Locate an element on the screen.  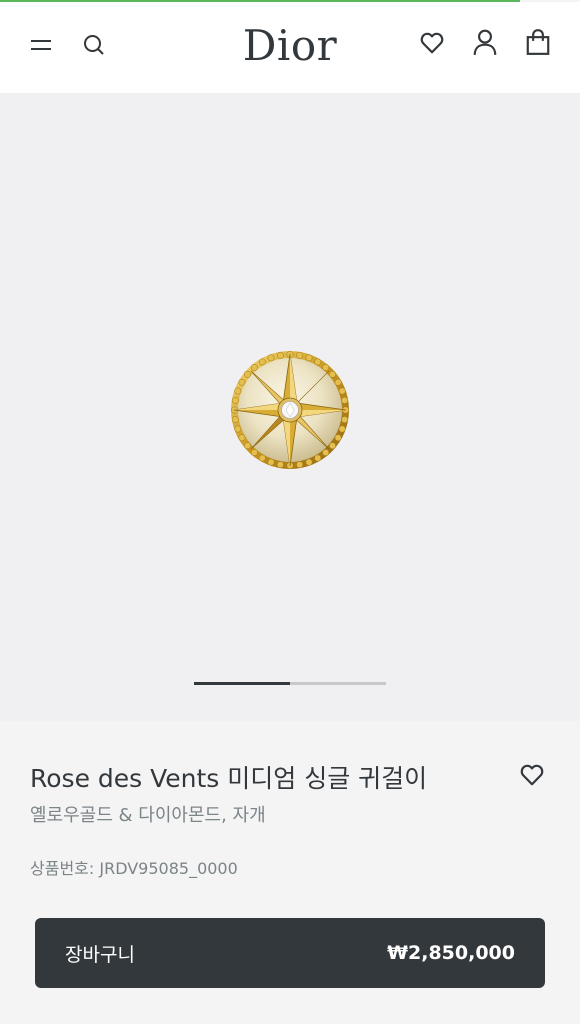
add-to-cart-label: 장바구니 is located at coordinates (100, 954).